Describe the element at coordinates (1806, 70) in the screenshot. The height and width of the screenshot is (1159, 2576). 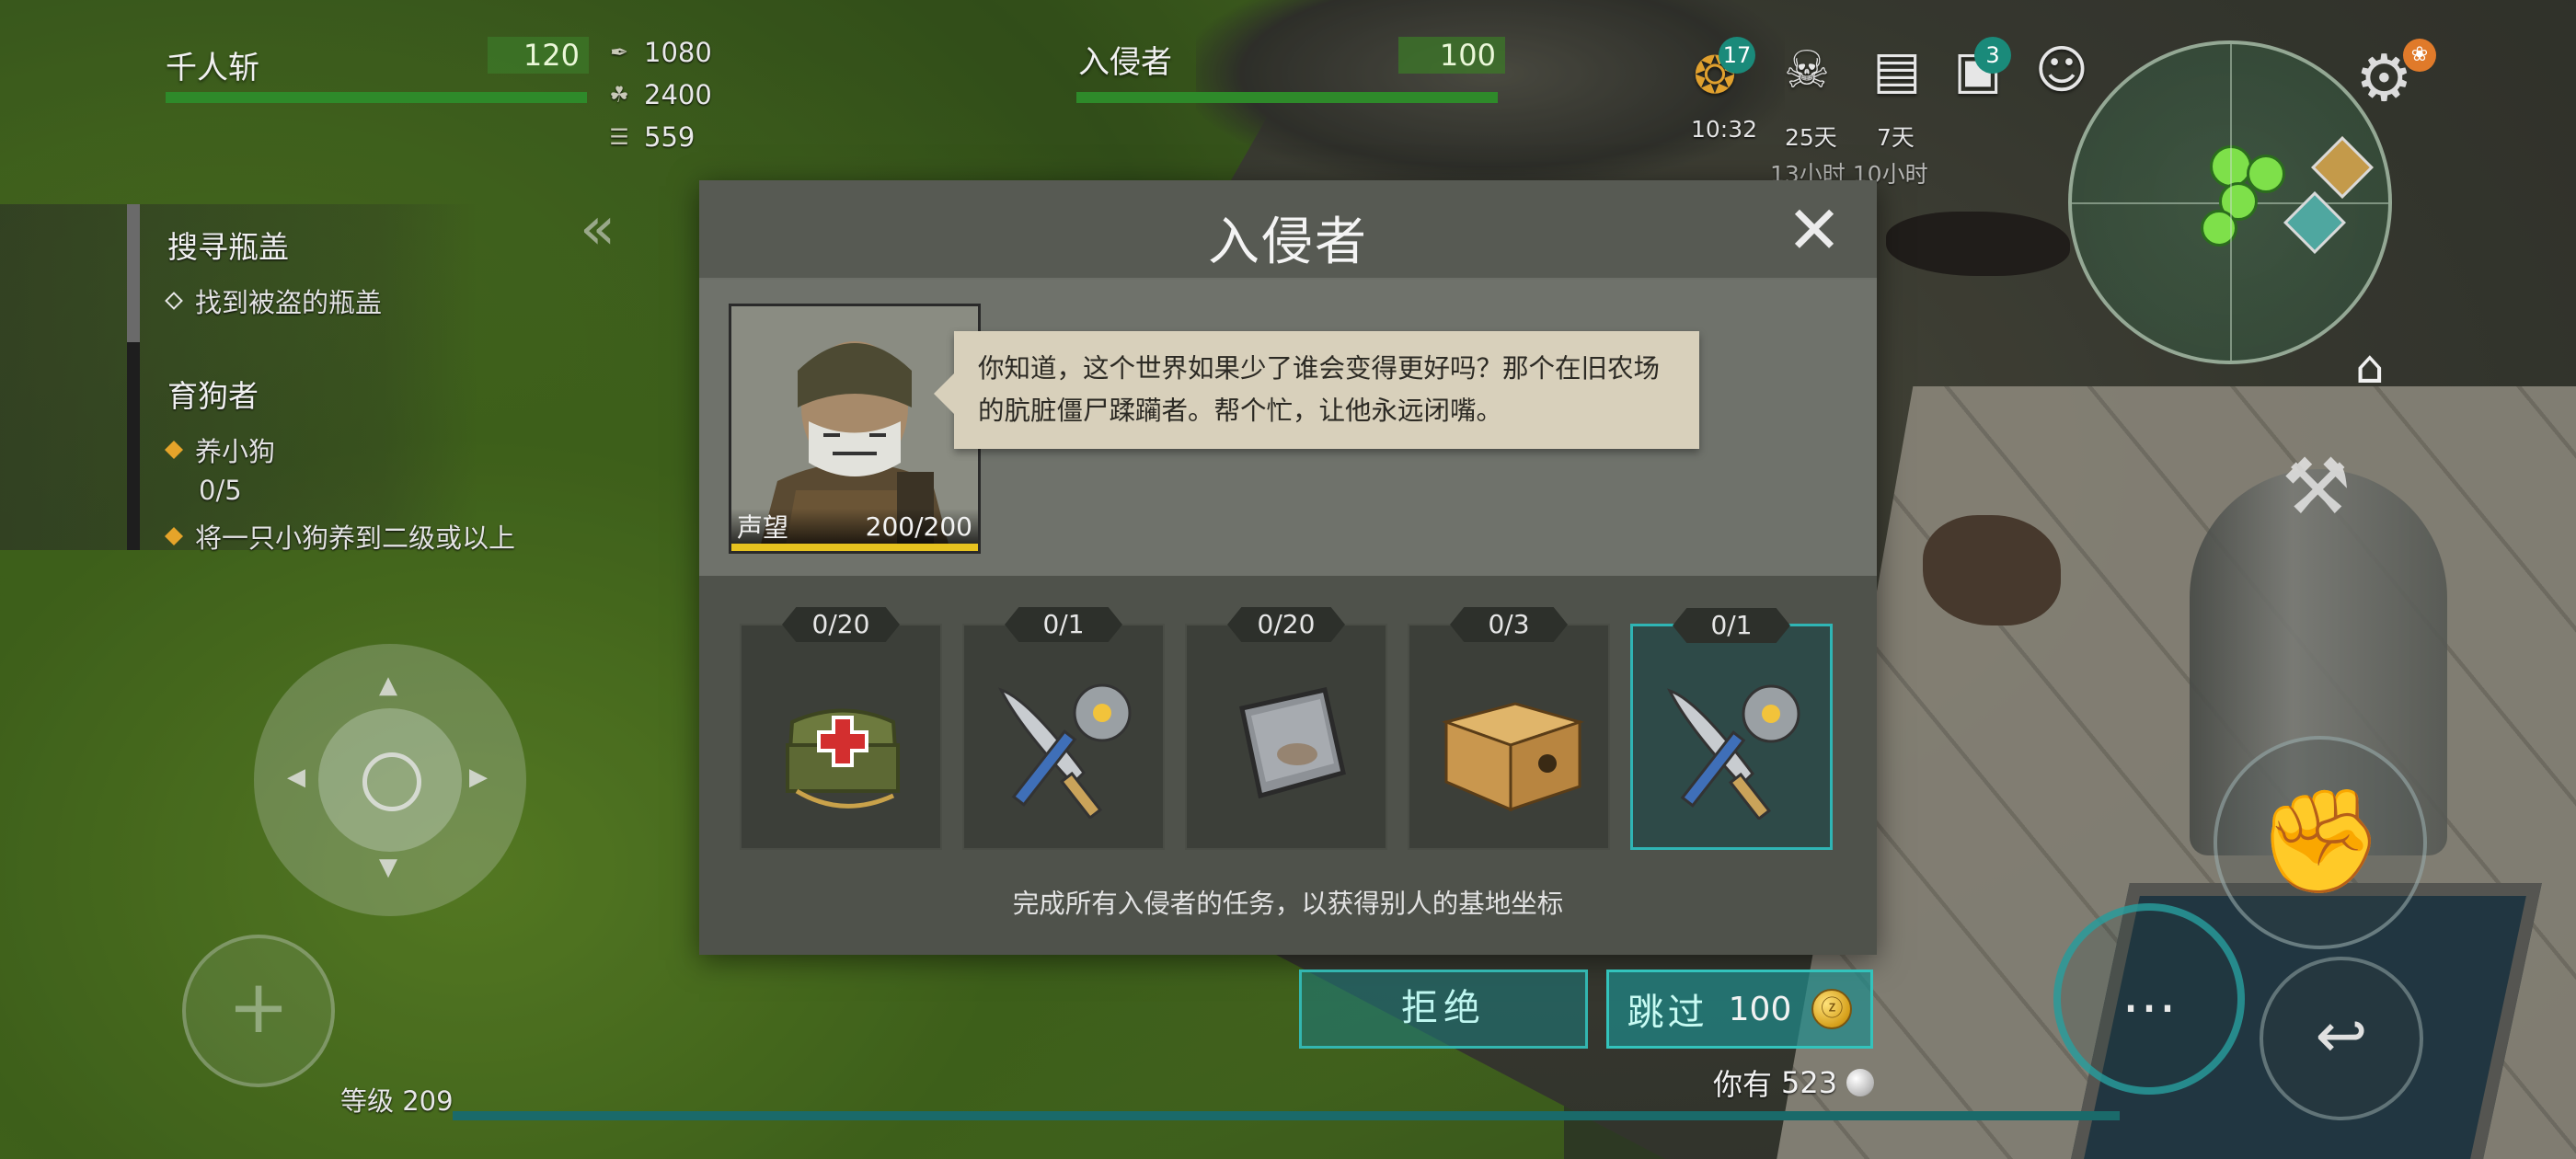
I see `skull-icon: ☠` at that location.